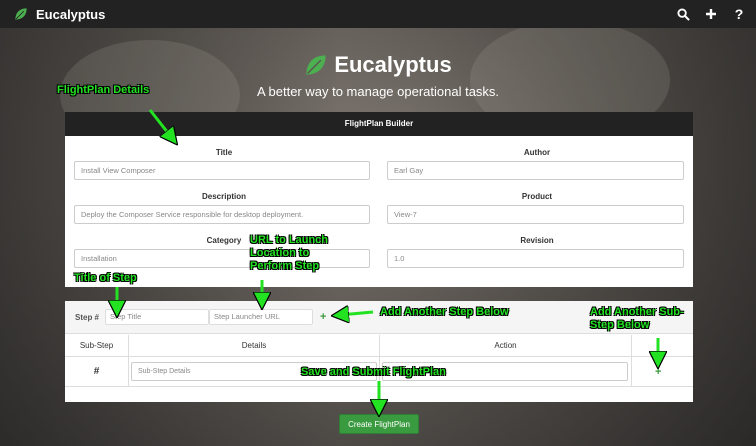 This screenshot has height=446, width=756. I want to click on substep-add-cell: +, so click(662, 372).